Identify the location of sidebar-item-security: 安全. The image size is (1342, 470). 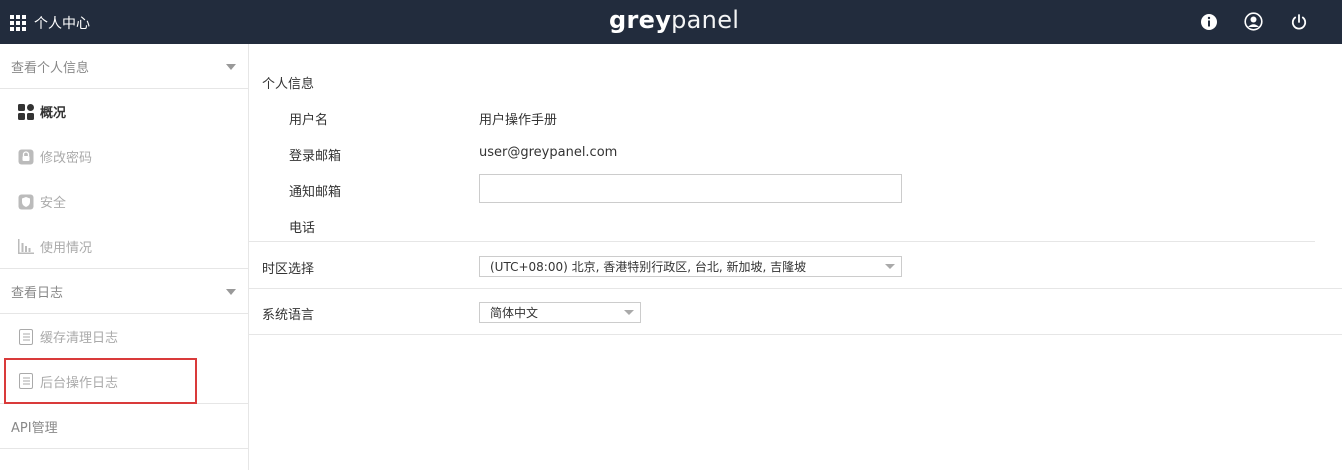
(124, 201).